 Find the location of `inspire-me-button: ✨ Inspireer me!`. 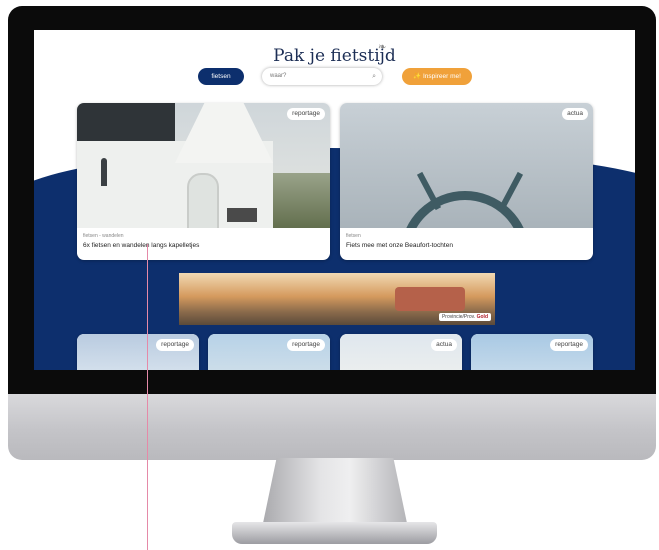

inspire-me-button: ✨ Inspireer me! is located at coordinates (437, 76).